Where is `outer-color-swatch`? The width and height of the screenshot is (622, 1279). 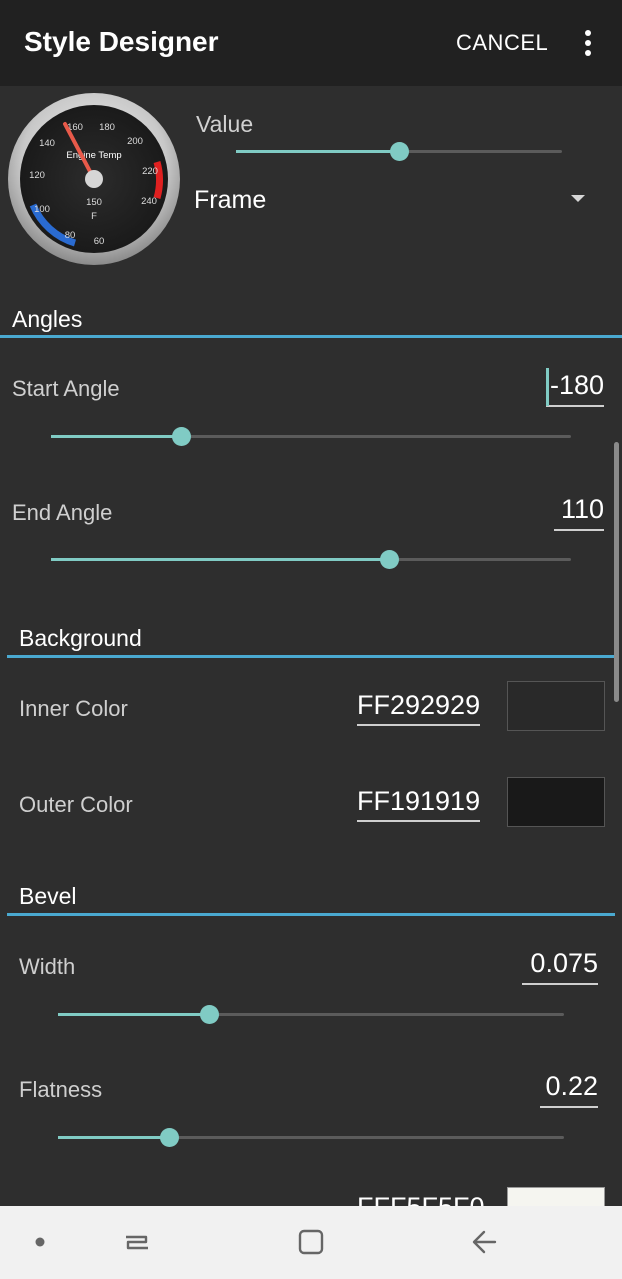 outer-color-swatch is located at coordinates (556, 802).